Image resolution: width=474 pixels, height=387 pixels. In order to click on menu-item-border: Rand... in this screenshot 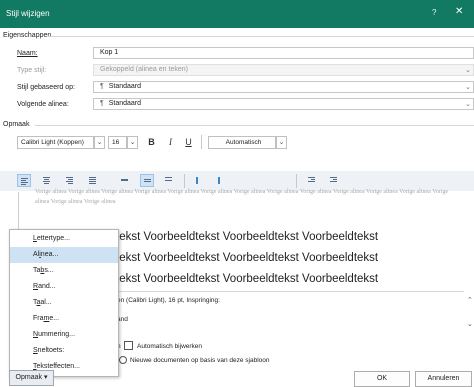, I will do `click(64, 287)`.